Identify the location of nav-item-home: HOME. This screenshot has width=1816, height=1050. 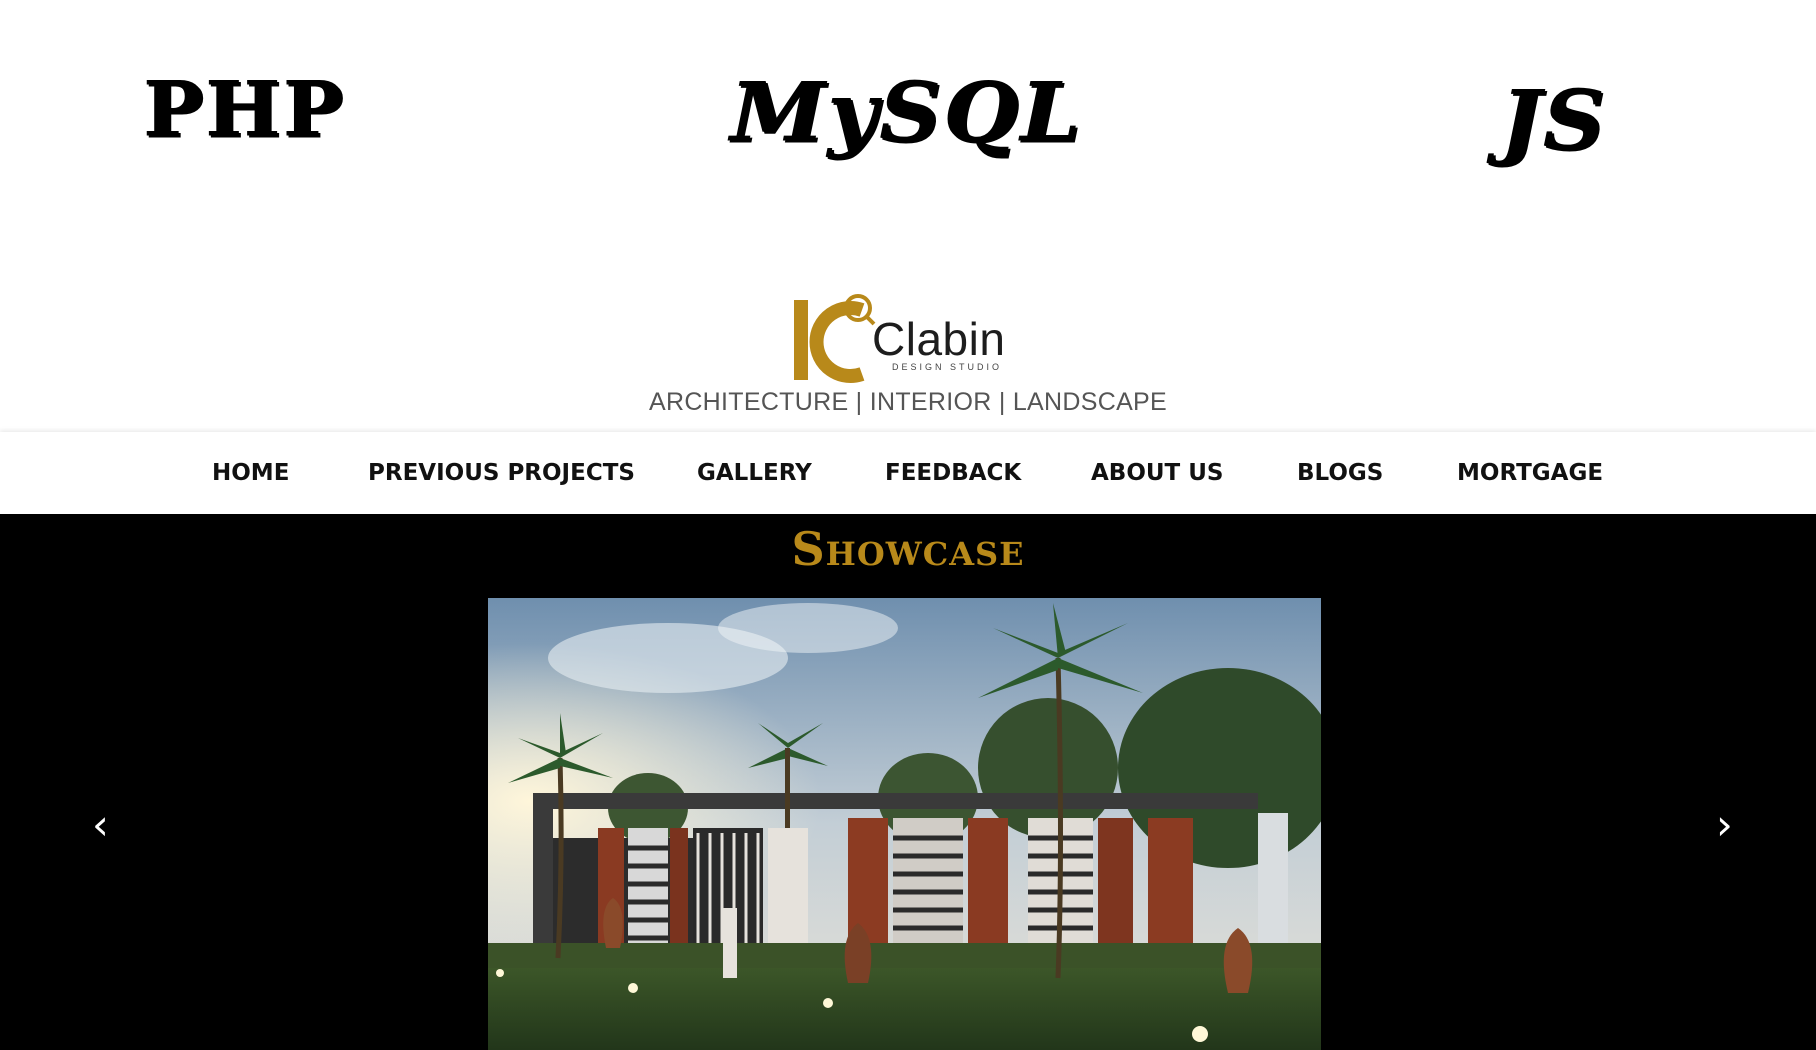
(250, 473).